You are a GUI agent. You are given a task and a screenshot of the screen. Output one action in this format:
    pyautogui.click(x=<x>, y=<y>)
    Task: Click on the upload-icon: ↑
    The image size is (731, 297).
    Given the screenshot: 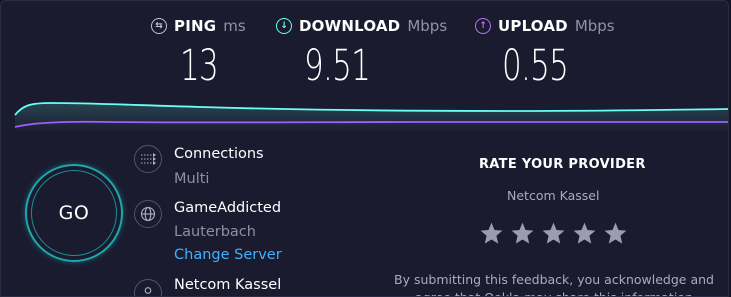 What is the action you would take?
    pyautogui.click(x=483, y=26)
    